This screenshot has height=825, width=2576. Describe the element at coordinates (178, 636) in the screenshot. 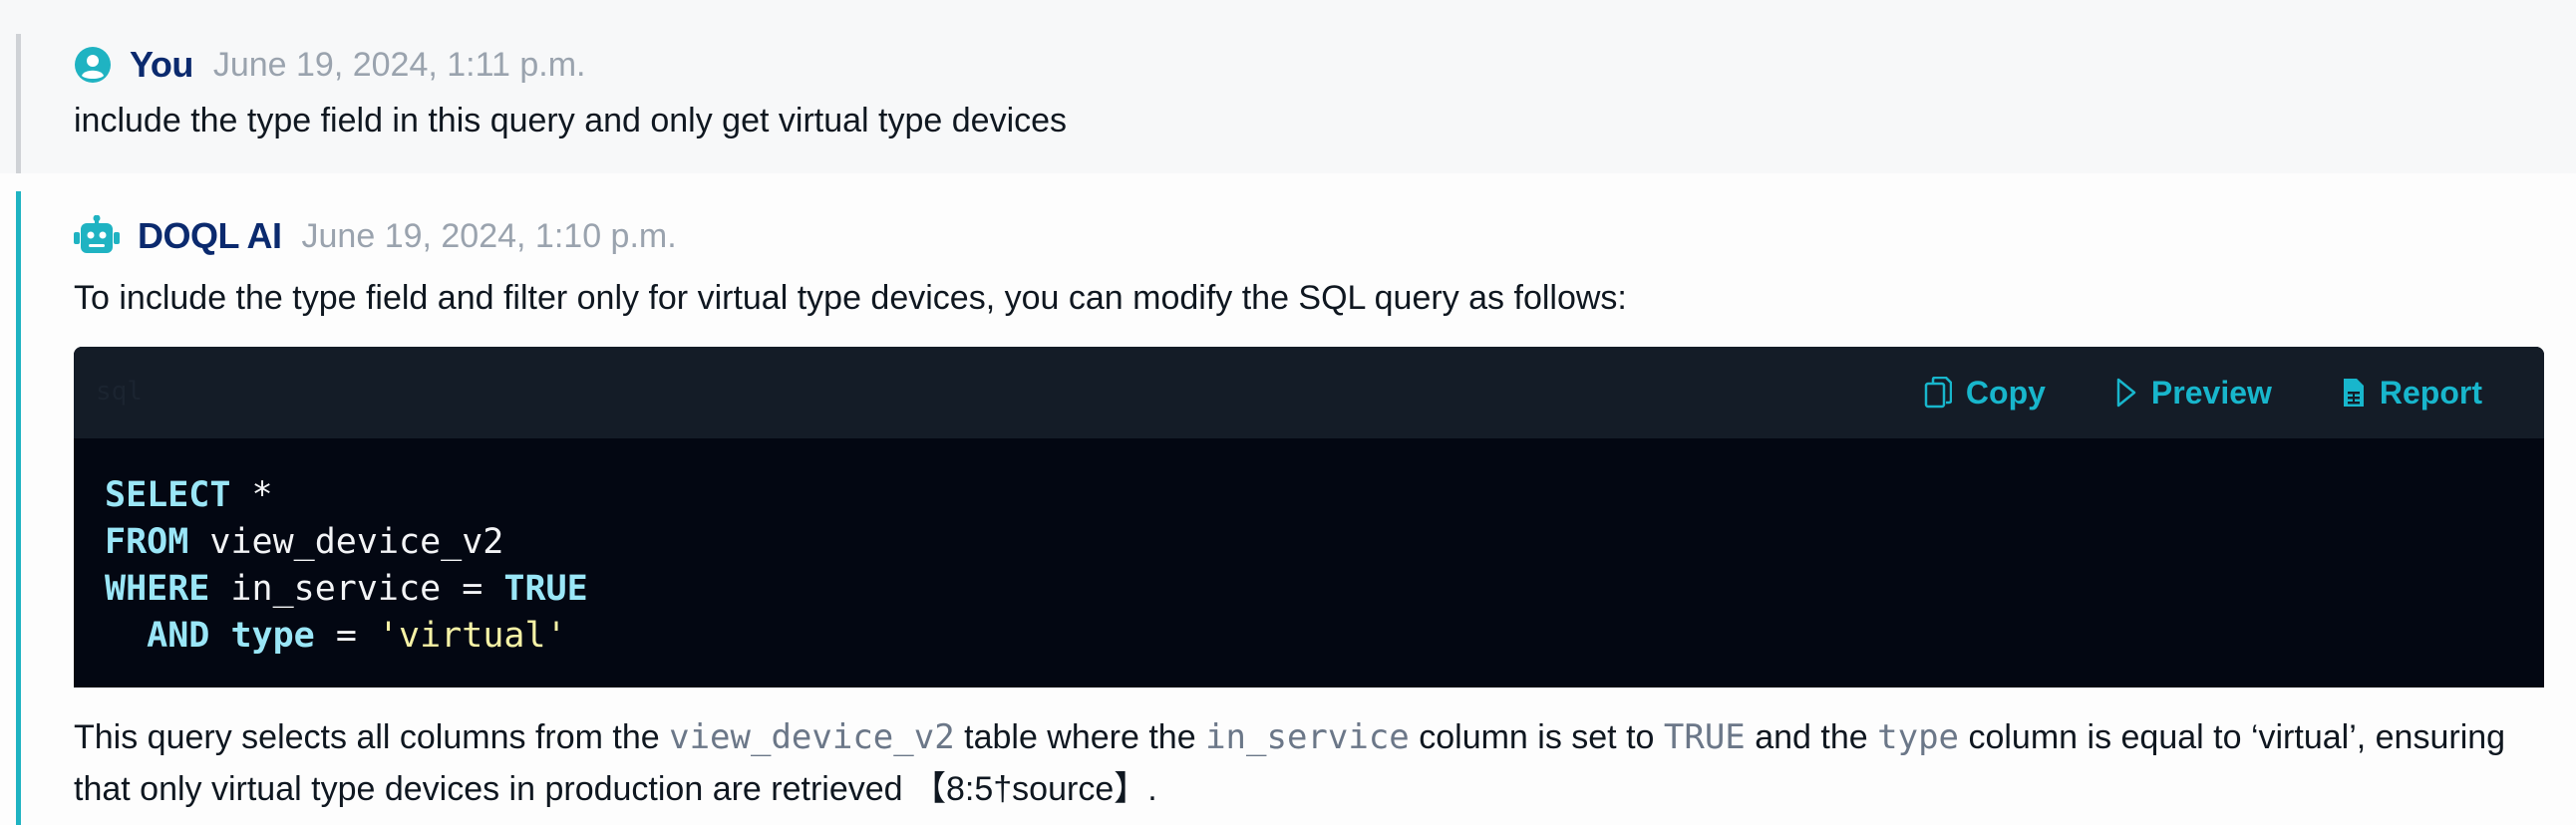

I see `code-keyword: AND` at that location.